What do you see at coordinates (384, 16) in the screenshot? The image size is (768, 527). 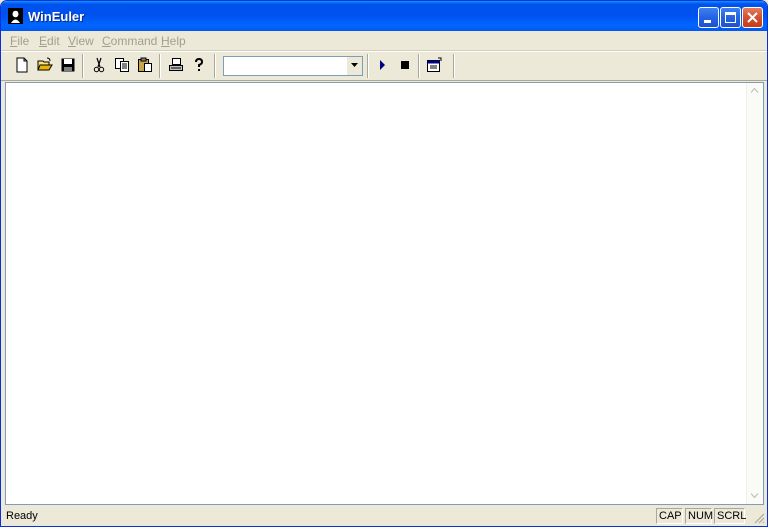 I see `title-bar: WinEuler` at bounding box center [384, 16].